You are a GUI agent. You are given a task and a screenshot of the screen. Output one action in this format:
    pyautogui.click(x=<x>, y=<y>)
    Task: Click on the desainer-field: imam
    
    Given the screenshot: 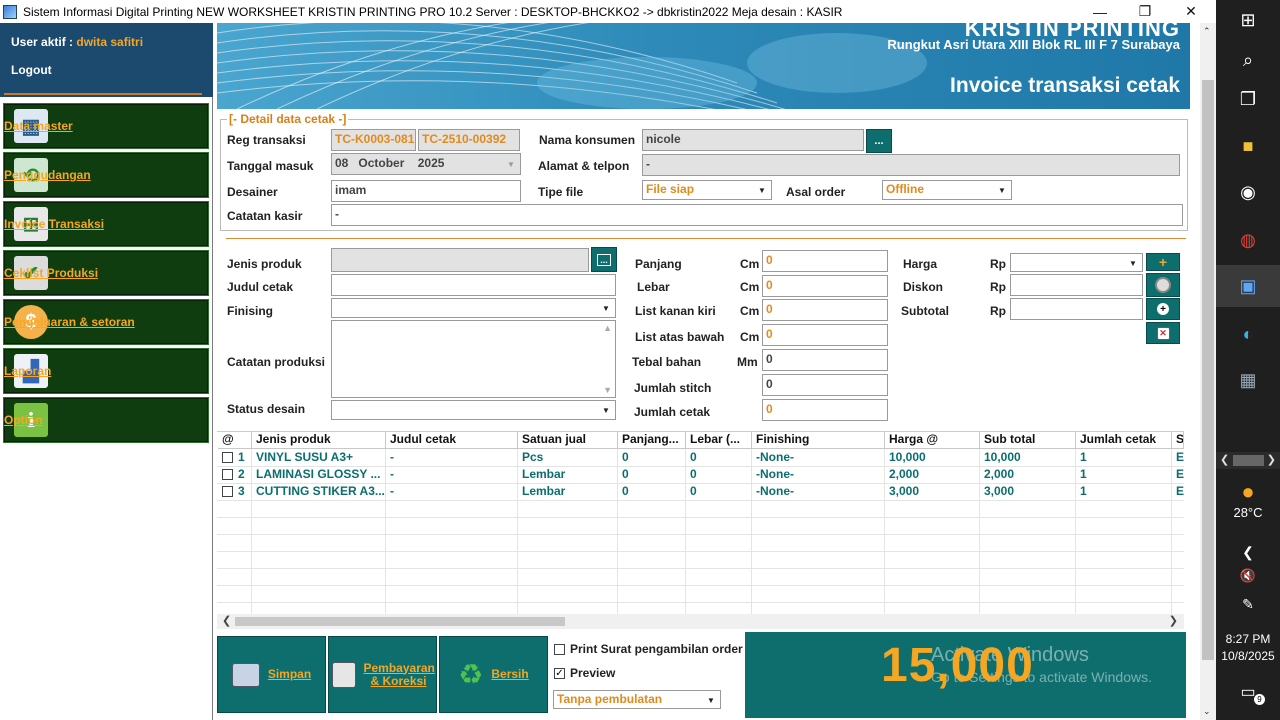 What is the action you would take?
    pyautogui.click(x=426, y=191)
    